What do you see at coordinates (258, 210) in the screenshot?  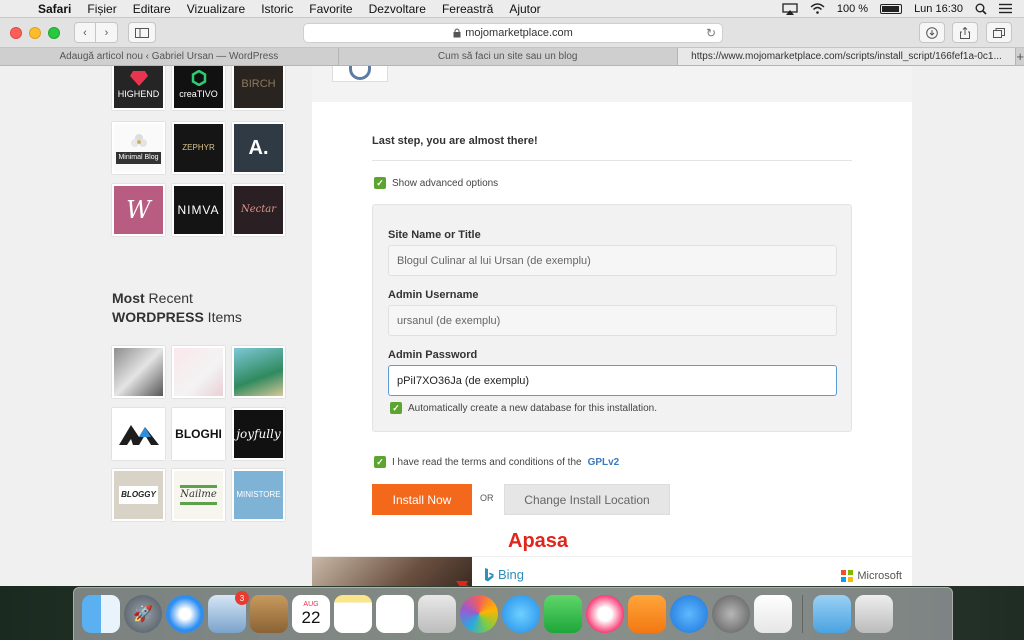 I see `theme-thumb: Nectar` at bounding box center [258, 210].